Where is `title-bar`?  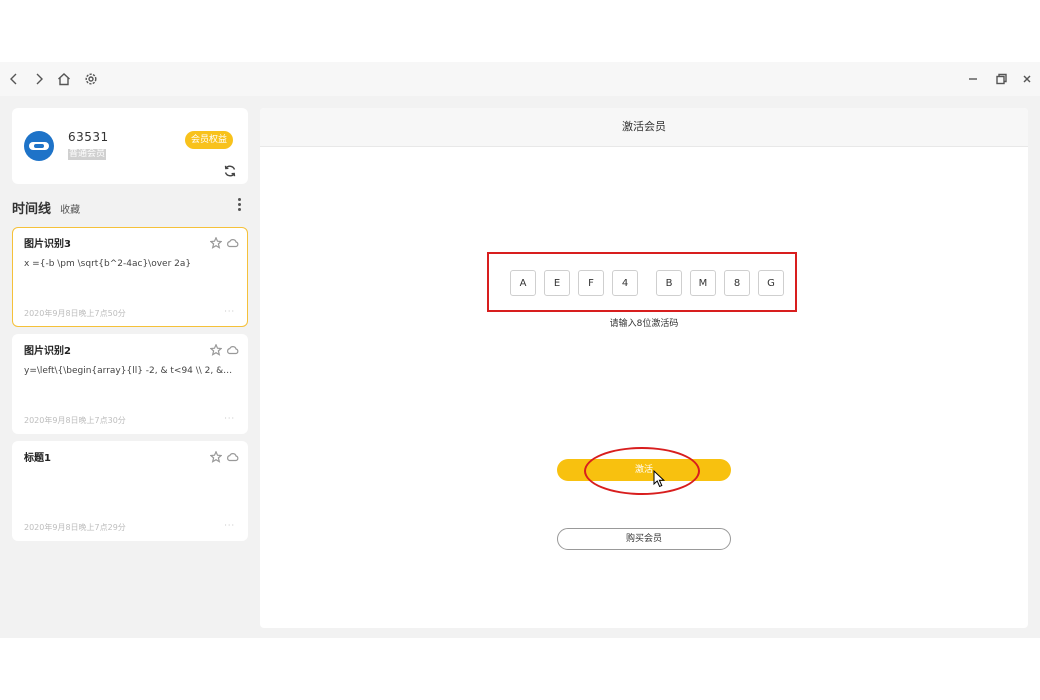
title-bar is located at coordinates (520, 79).